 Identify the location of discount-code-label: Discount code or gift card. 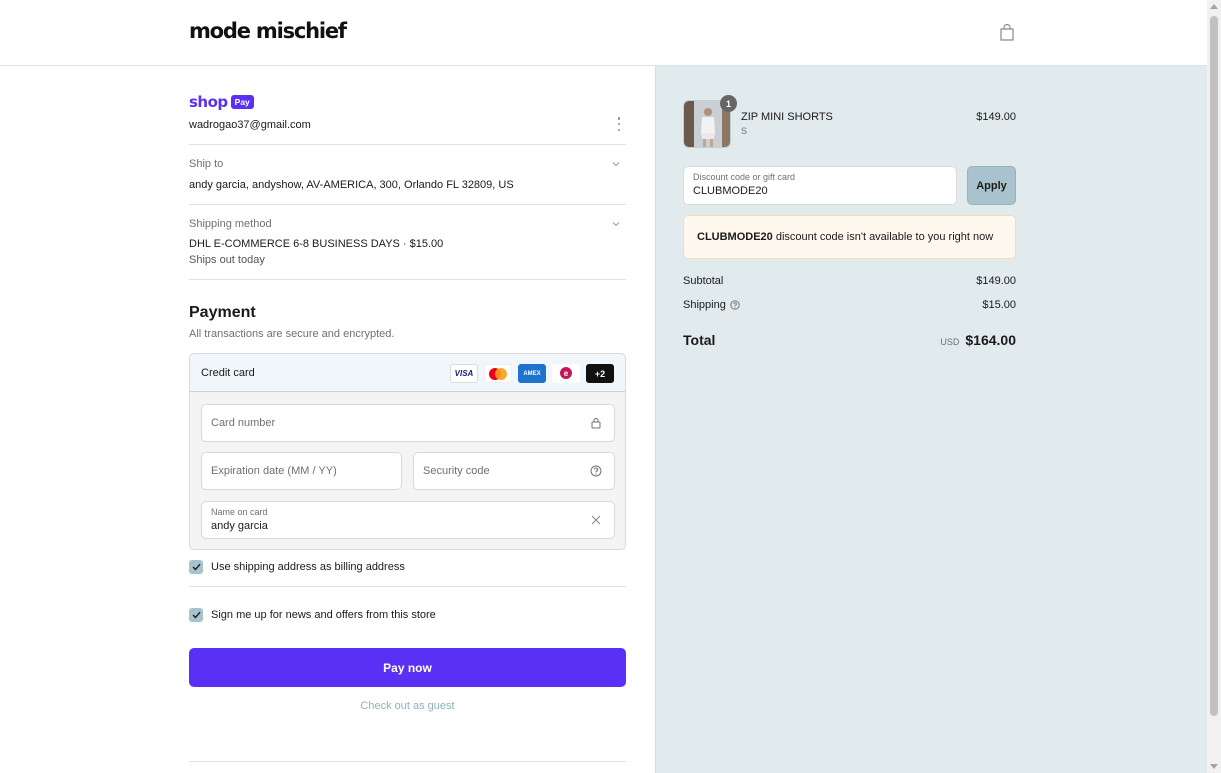
(744, 177).